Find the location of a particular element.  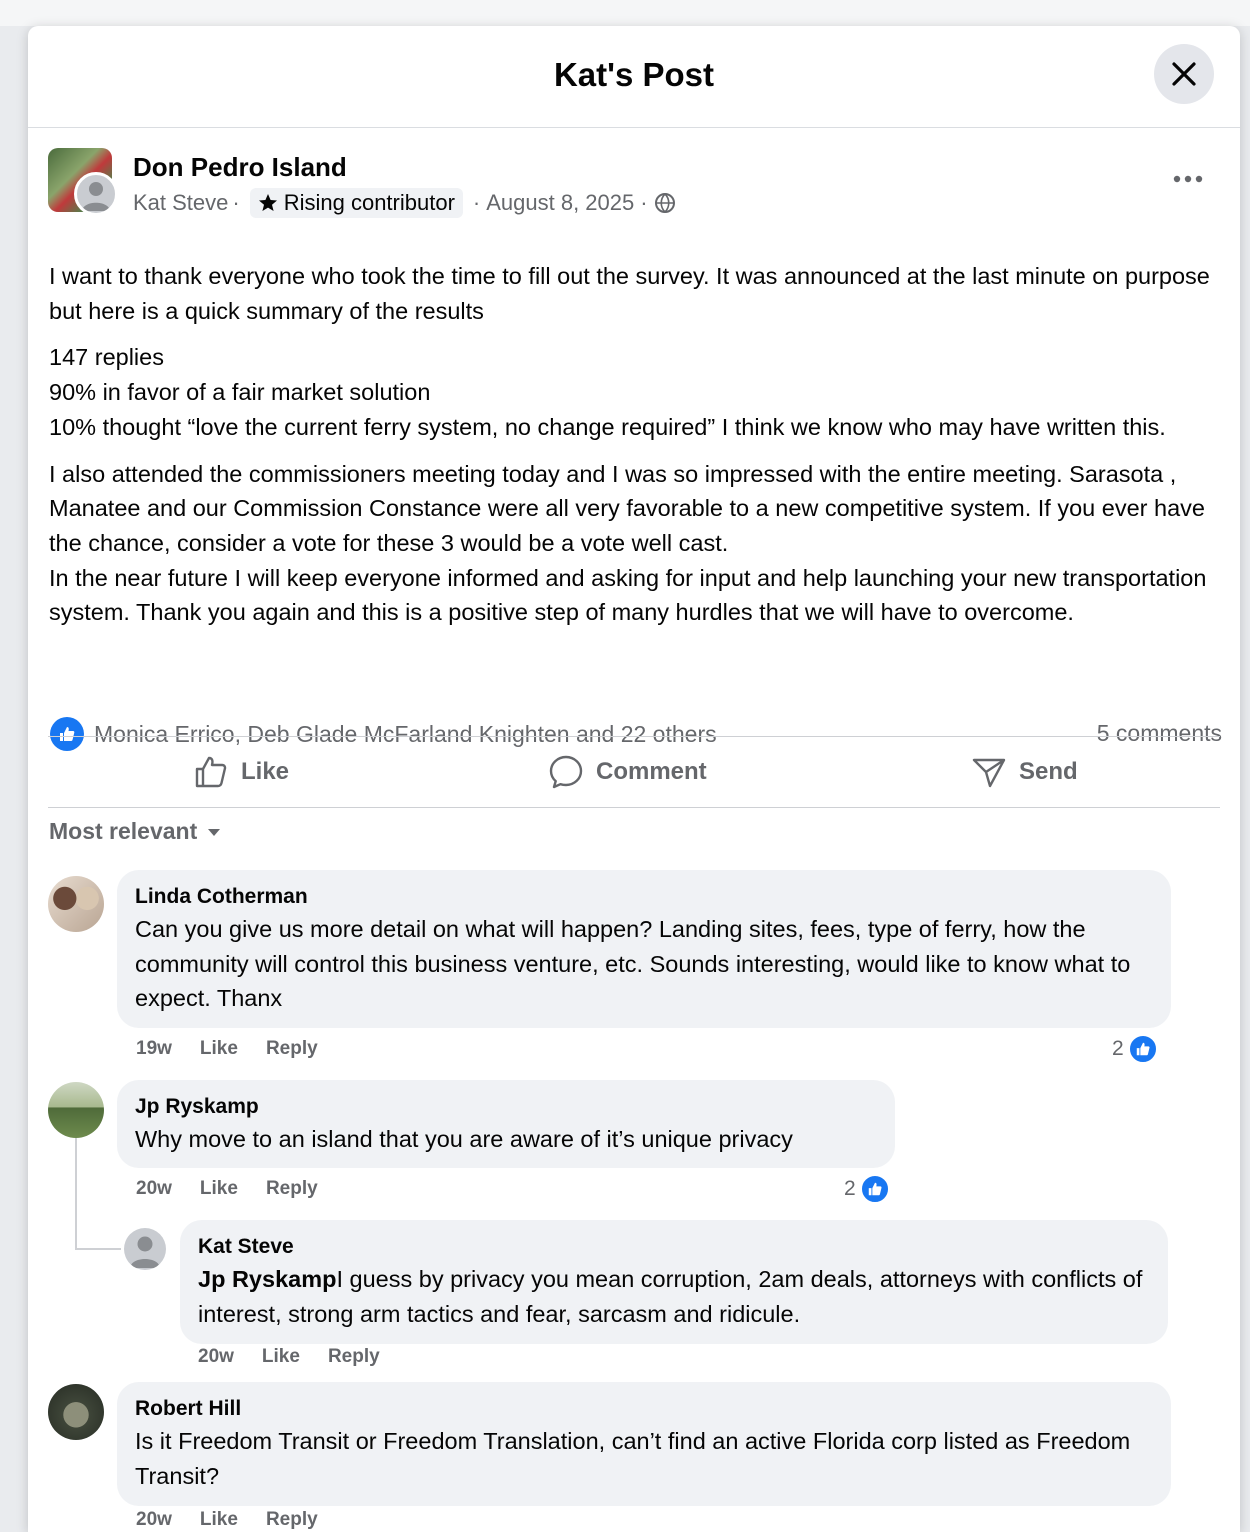

badge-label: Rising contributor is located at coordinates (369, 202).